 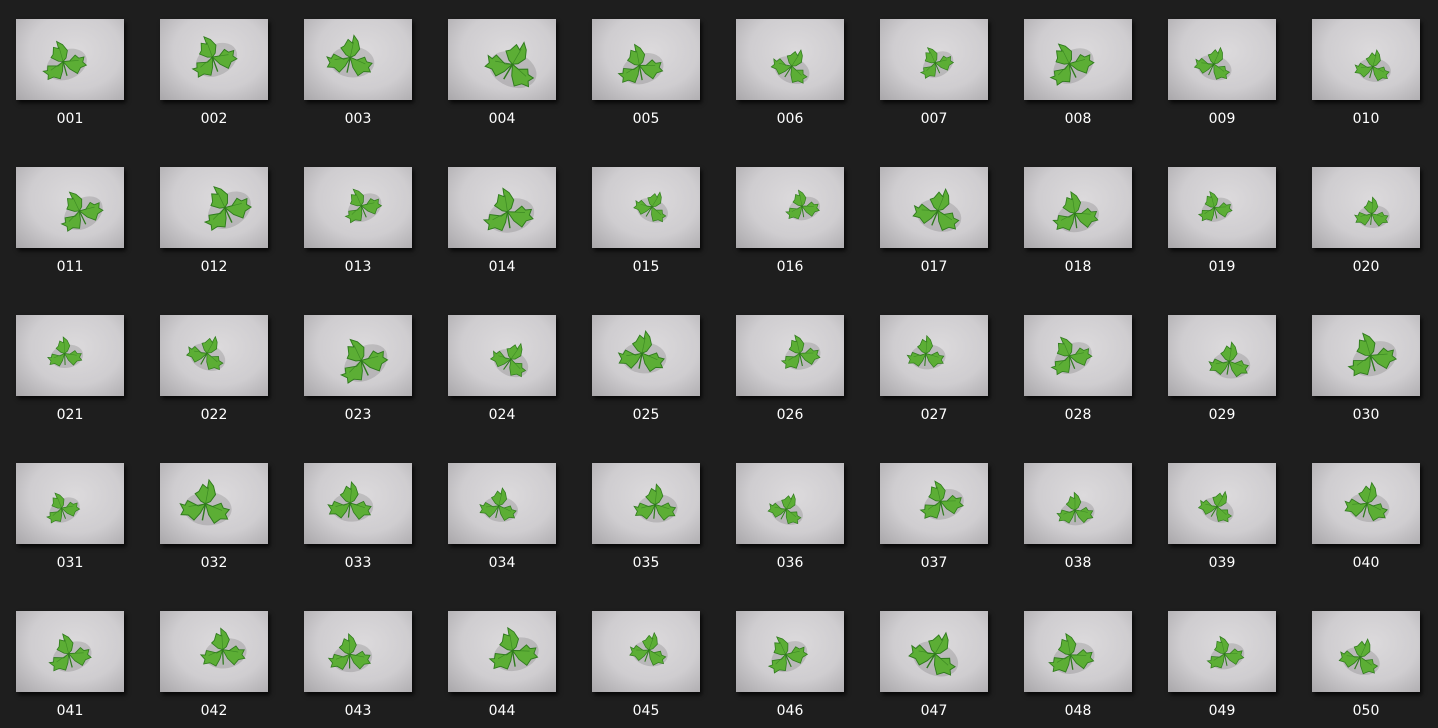 I want to click on file-item: 021, so click(x=72, y=385).